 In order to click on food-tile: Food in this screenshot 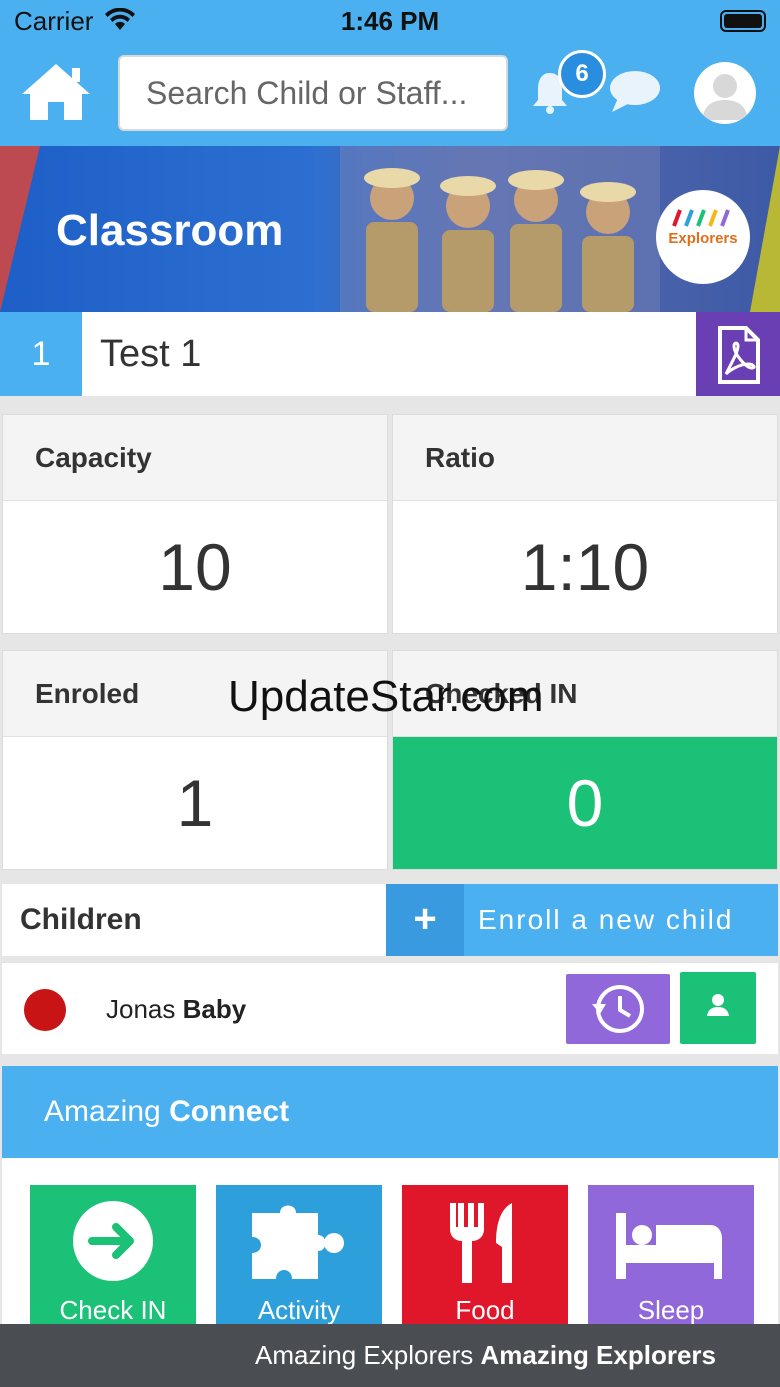, I will do `click(485, 1265)`.